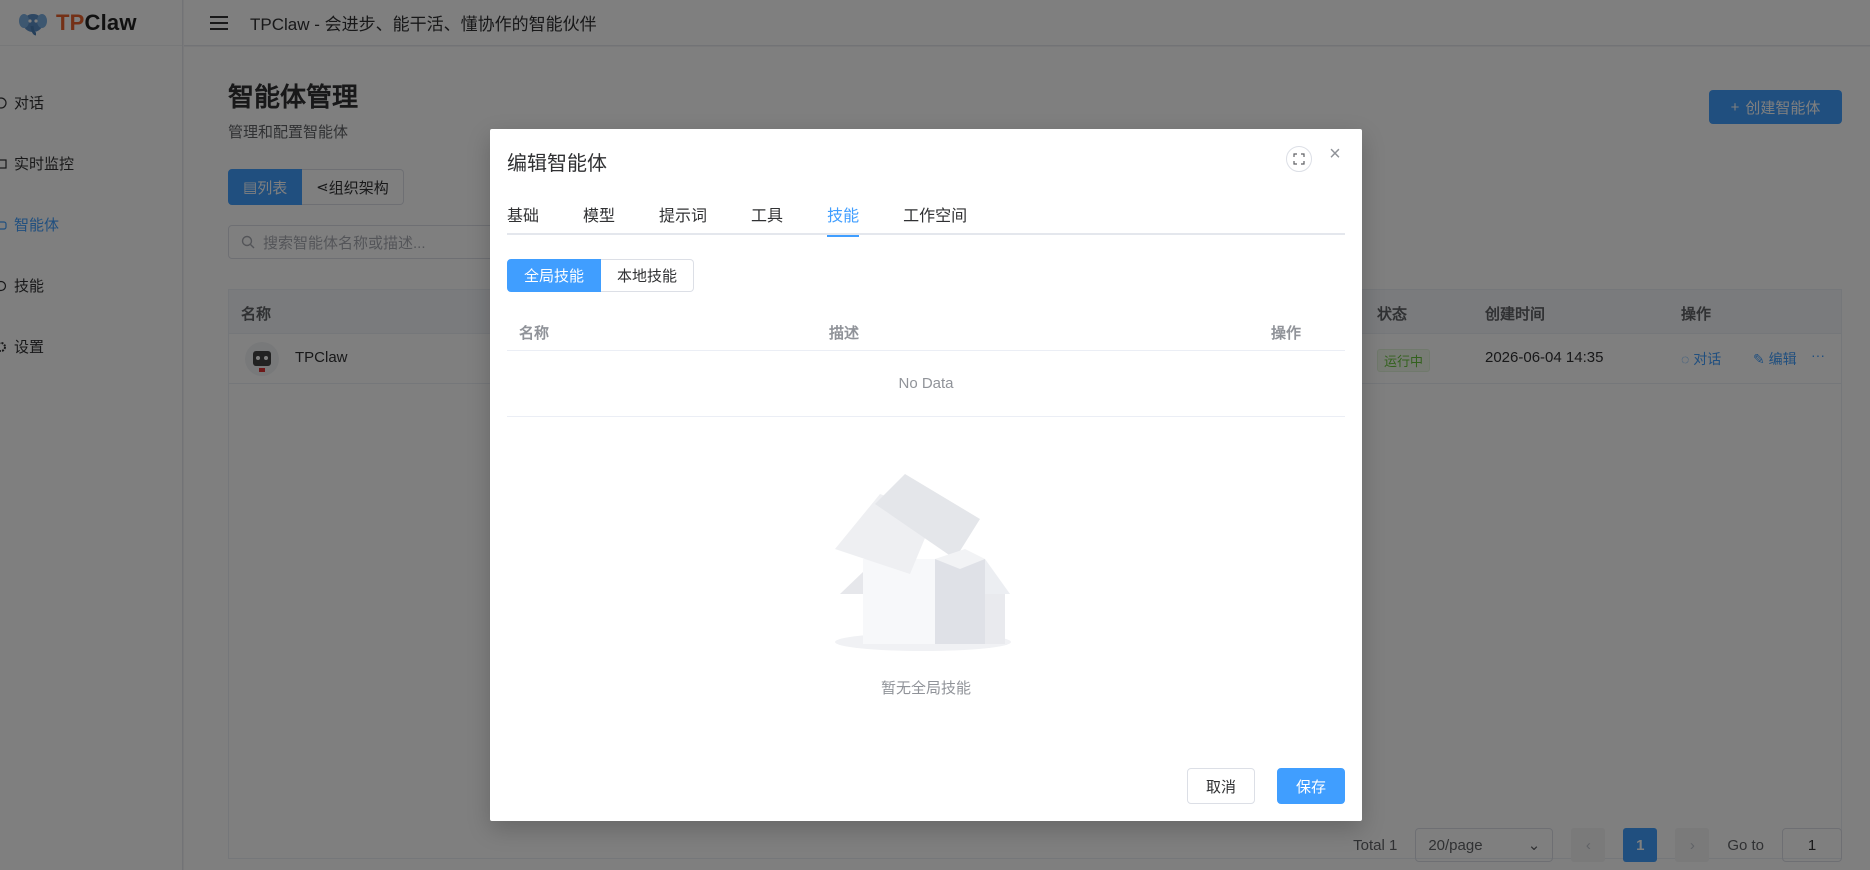 The height and width of the screenshot is (870, 1870). Describe the element at coordinates (926, 331) in the screenshot. I see `skills-table-header: 名称 描述 操作` at that location.